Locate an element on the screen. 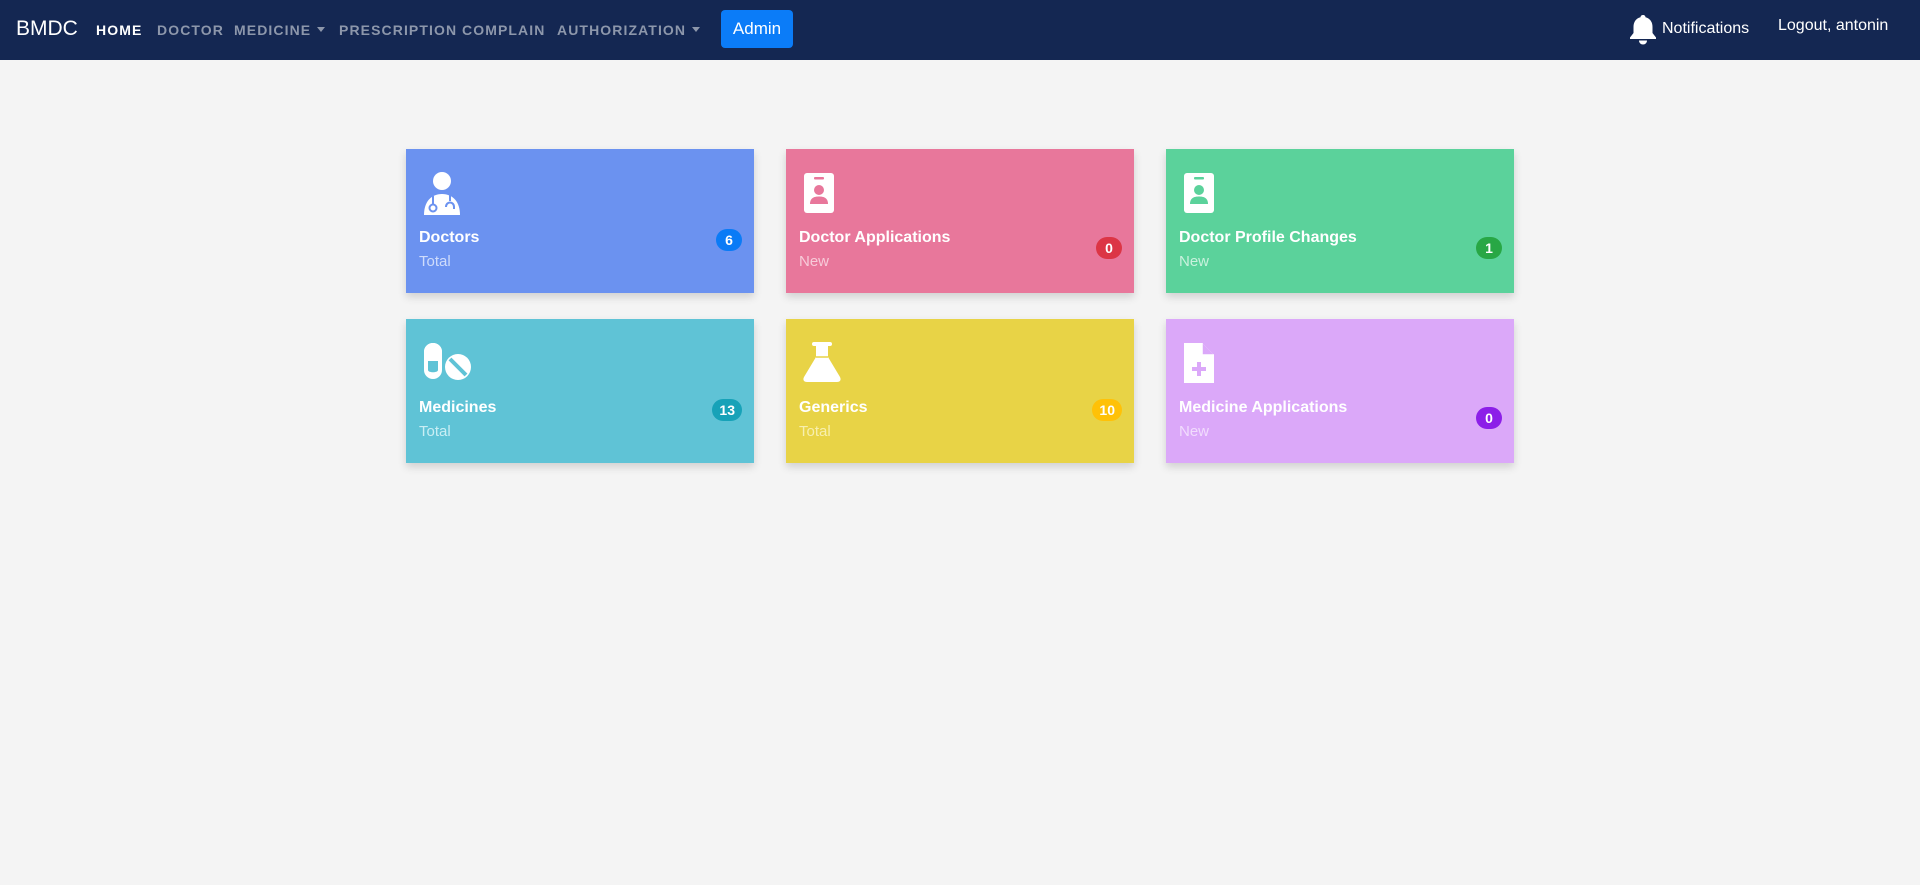 The width and height of the screenshot is (1920, 885). nav-authorization-dropdown: AUTHORIZATION is located at coordinates (629, 30).